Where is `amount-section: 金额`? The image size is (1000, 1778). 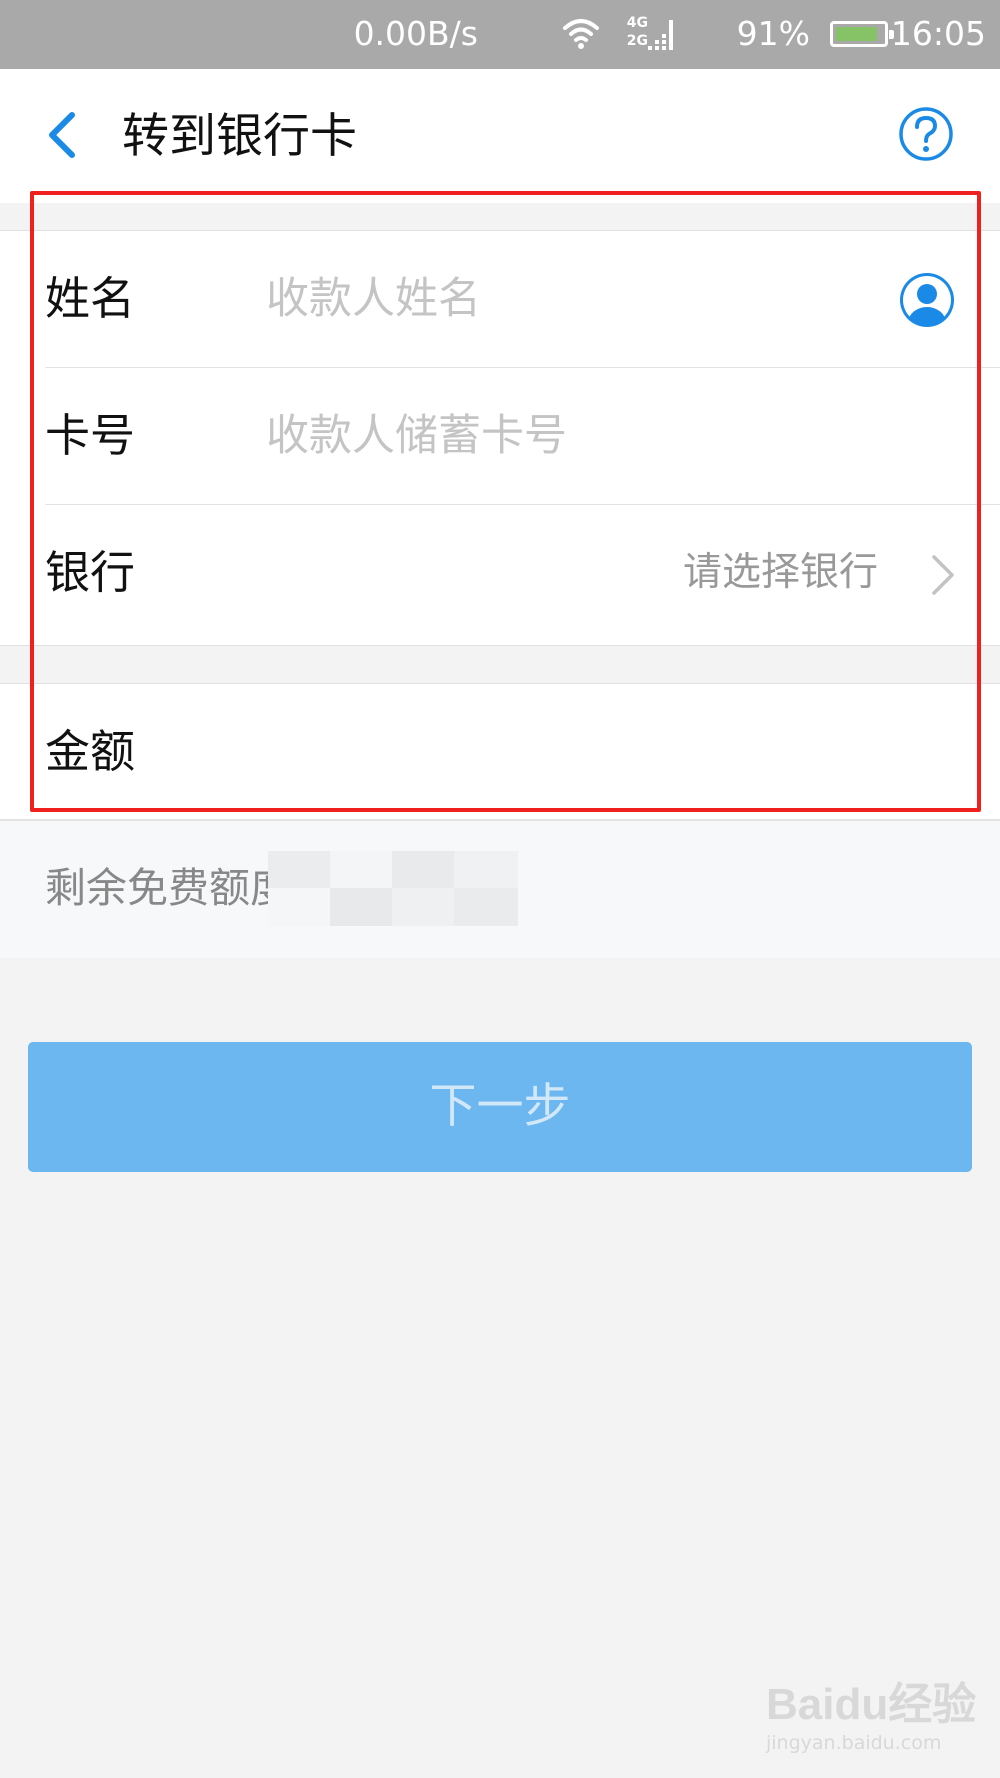 amount-section: 金额 is located at coordinates (500, 751).